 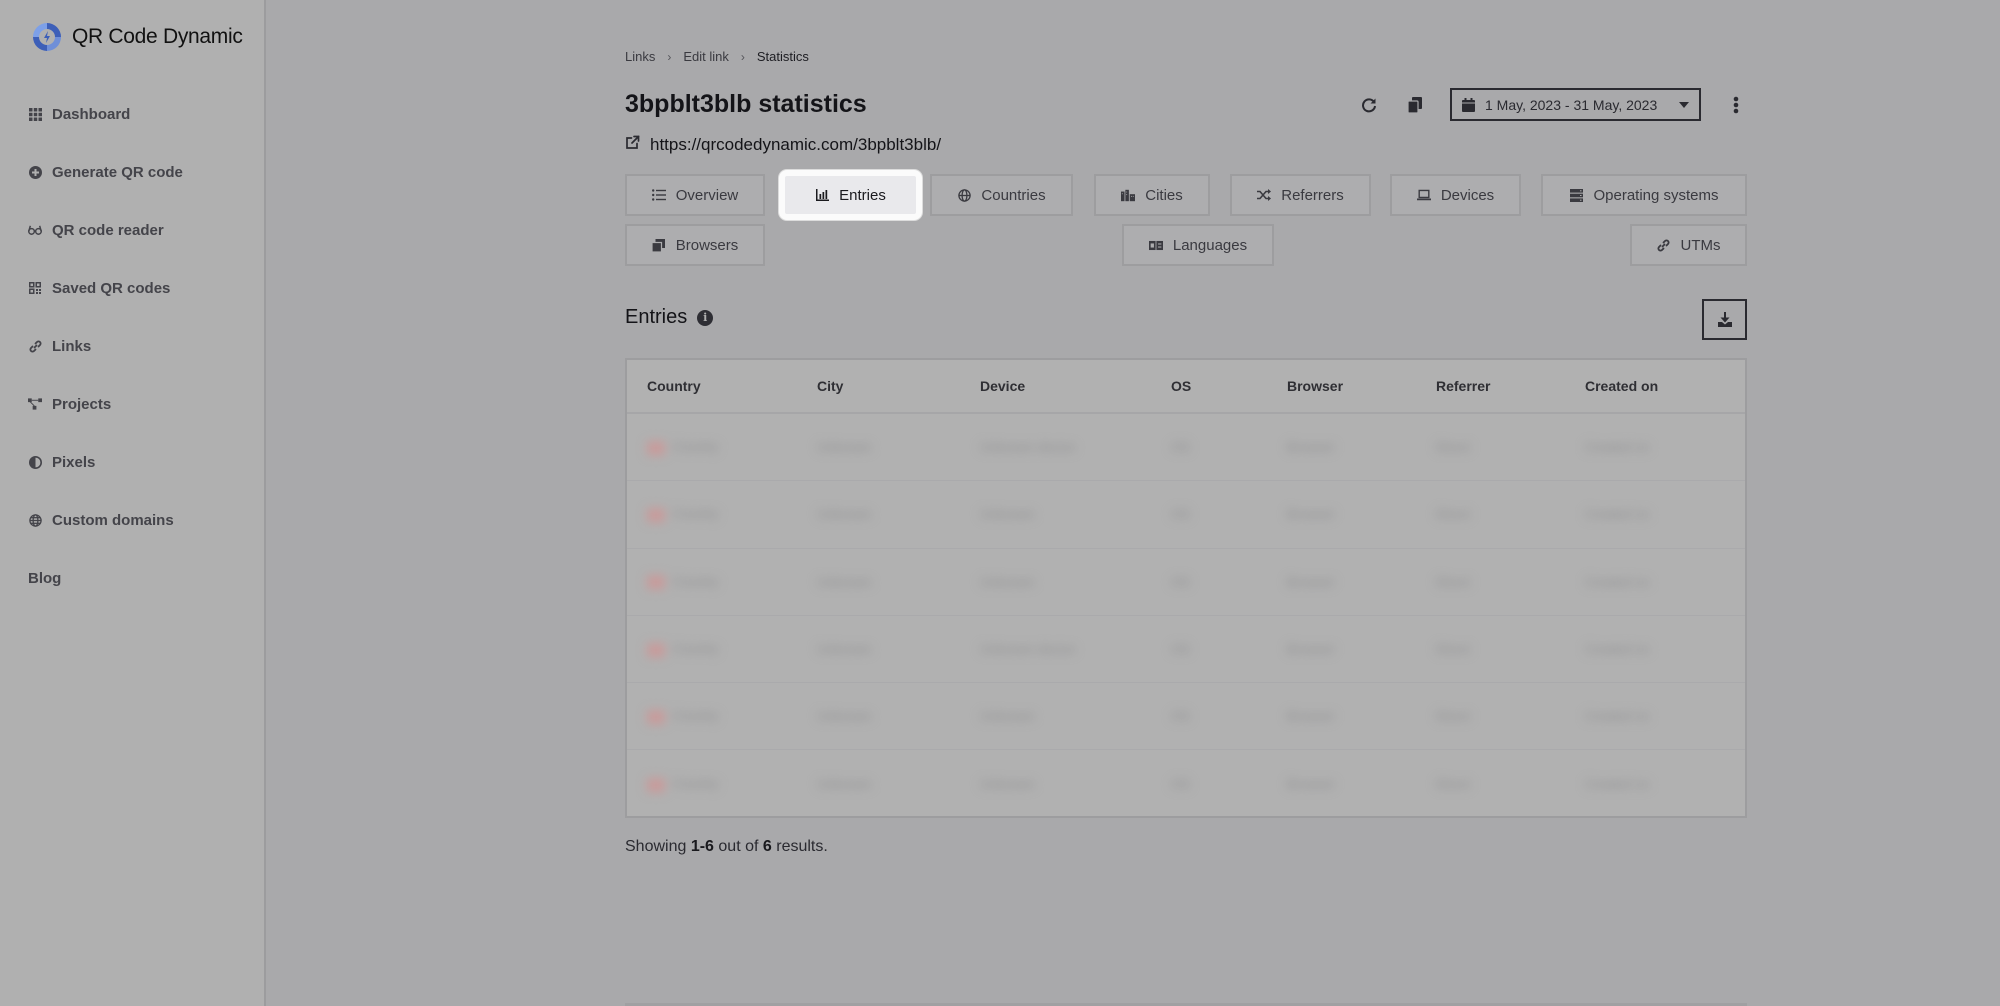 I want to click on tab-label: Referrers, so click(x=1312, y=195).